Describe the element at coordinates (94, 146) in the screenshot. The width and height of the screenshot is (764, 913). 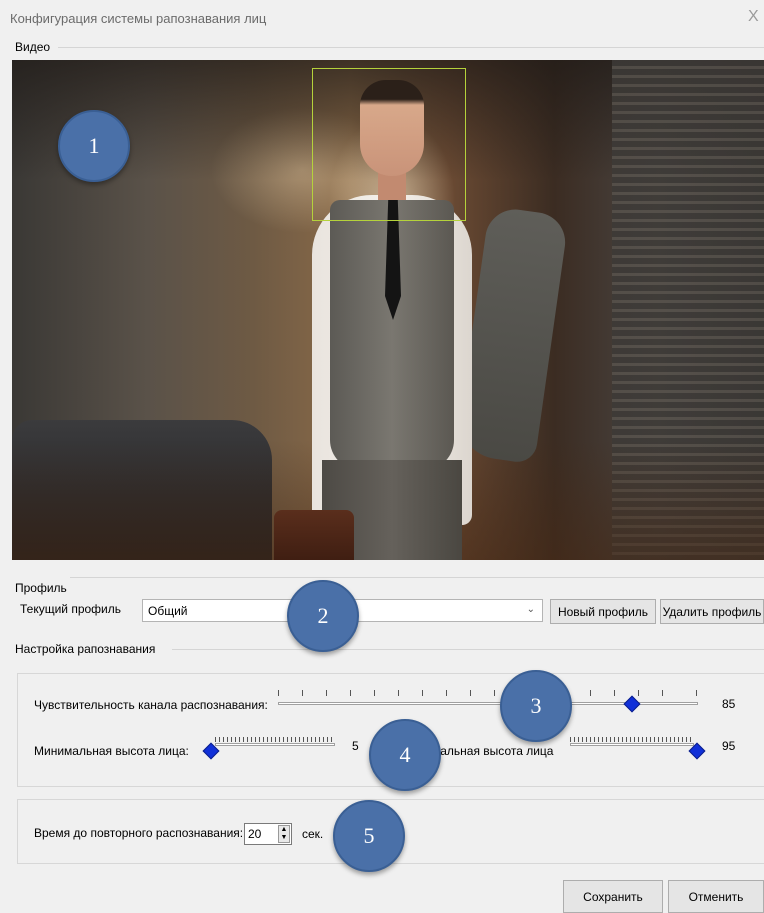
I see `marker-1: 1` at that location.